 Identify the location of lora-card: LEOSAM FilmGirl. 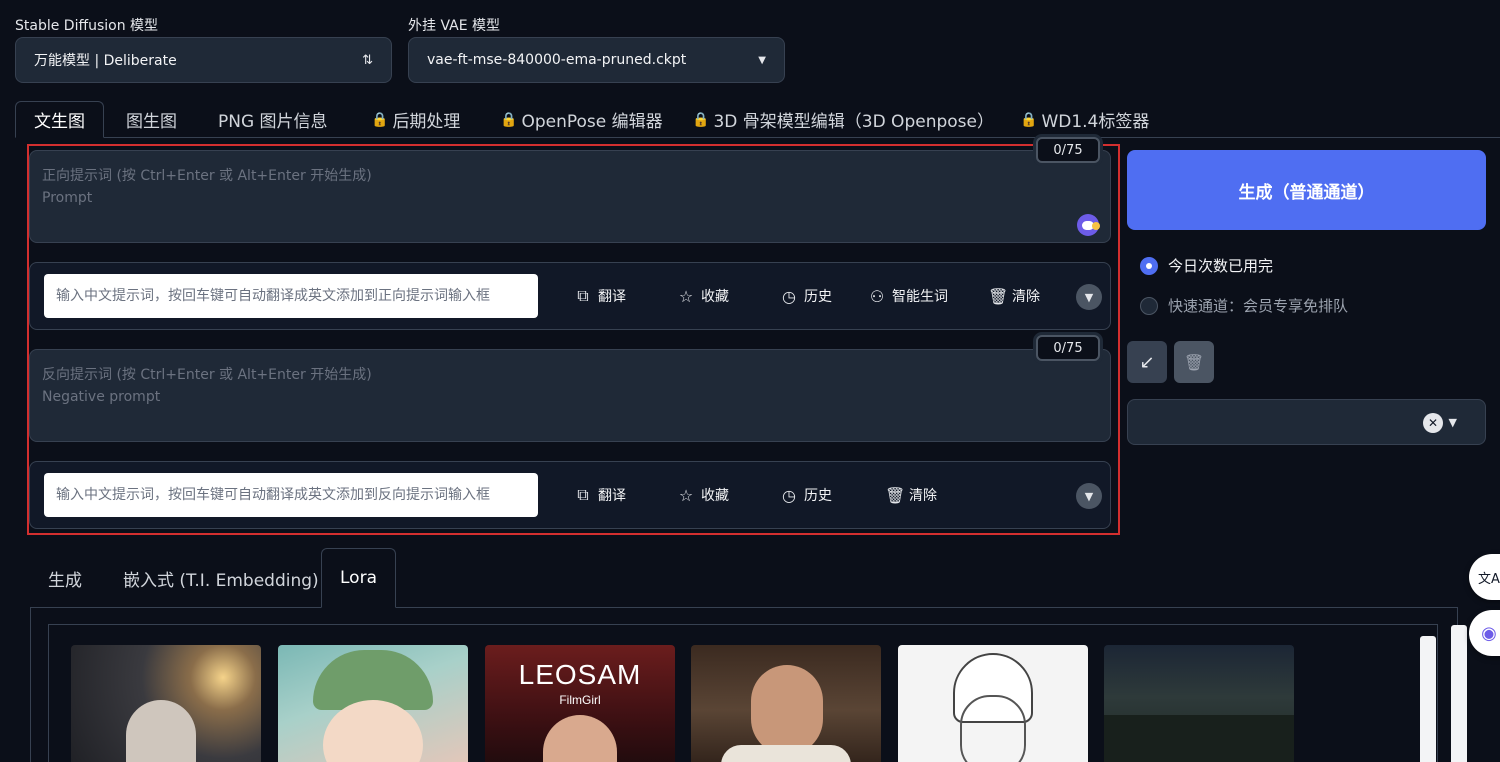
(580, 703).